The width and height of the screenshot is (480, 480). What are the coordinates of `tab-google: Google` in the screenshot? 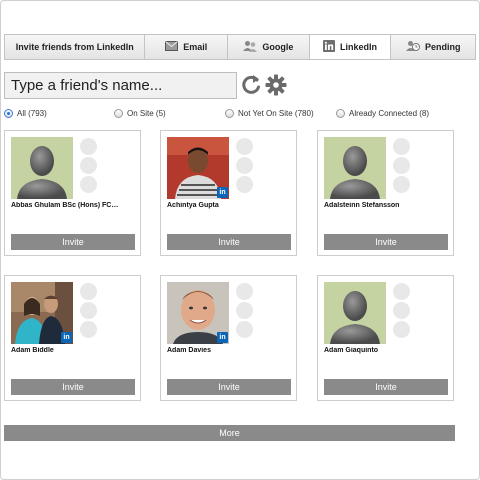 It's located at (269, 47).